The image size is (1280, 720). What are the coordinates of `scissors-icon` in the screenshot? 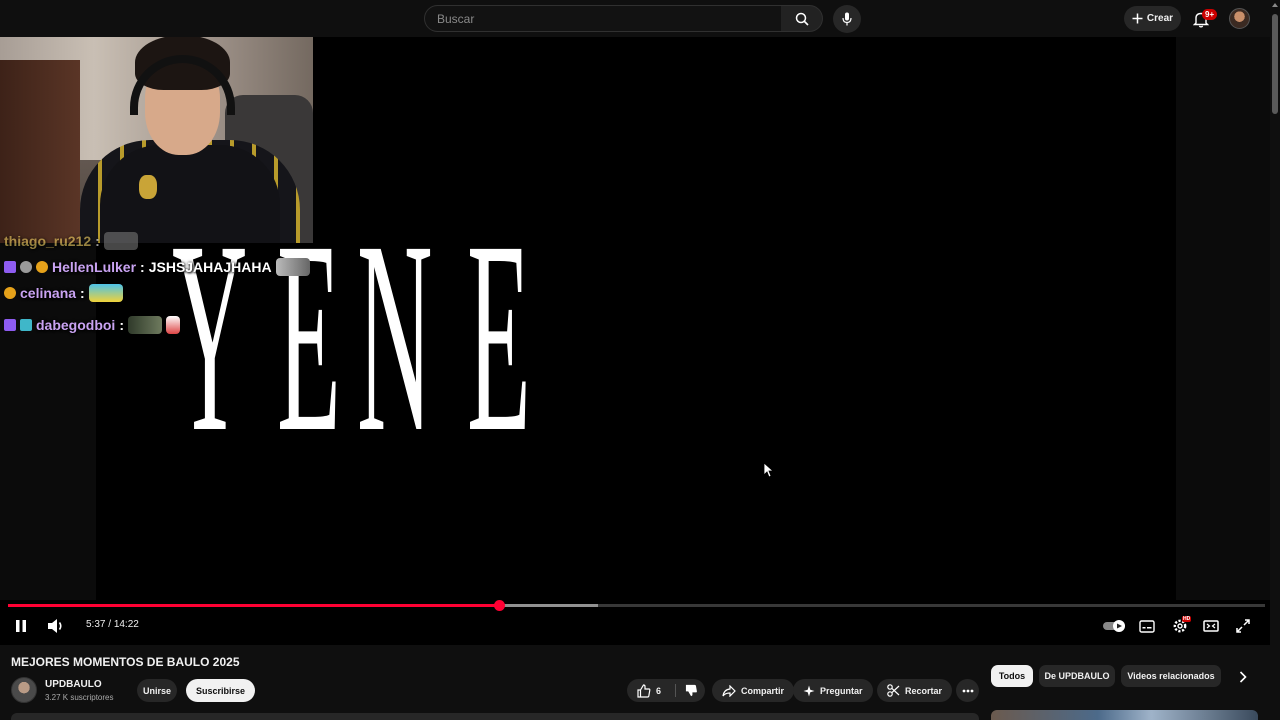 It's located at (893, 690).